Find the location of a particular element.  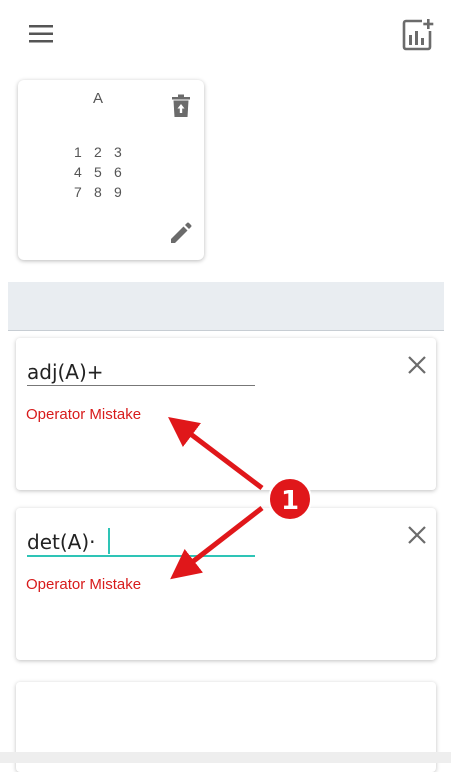

hamburger-menu-icon is located at coordinates (41, 34).